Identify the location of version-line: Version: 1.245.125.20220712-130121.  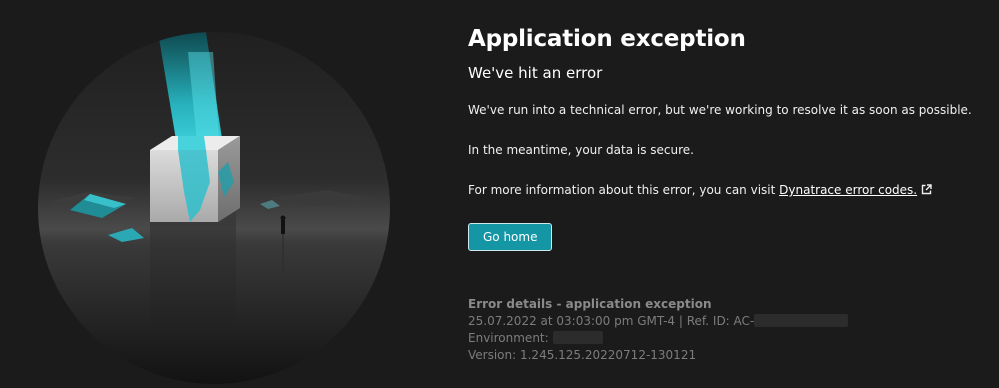
(582, 355).